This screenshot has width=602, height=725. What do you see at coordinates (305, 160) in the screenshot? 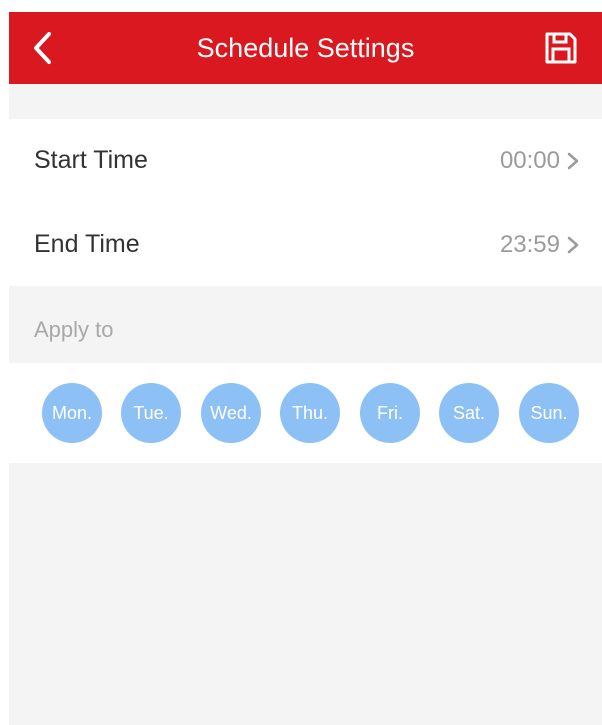
I see `start-time-row: Start Time 00:00` at bounding box center [305, 160].